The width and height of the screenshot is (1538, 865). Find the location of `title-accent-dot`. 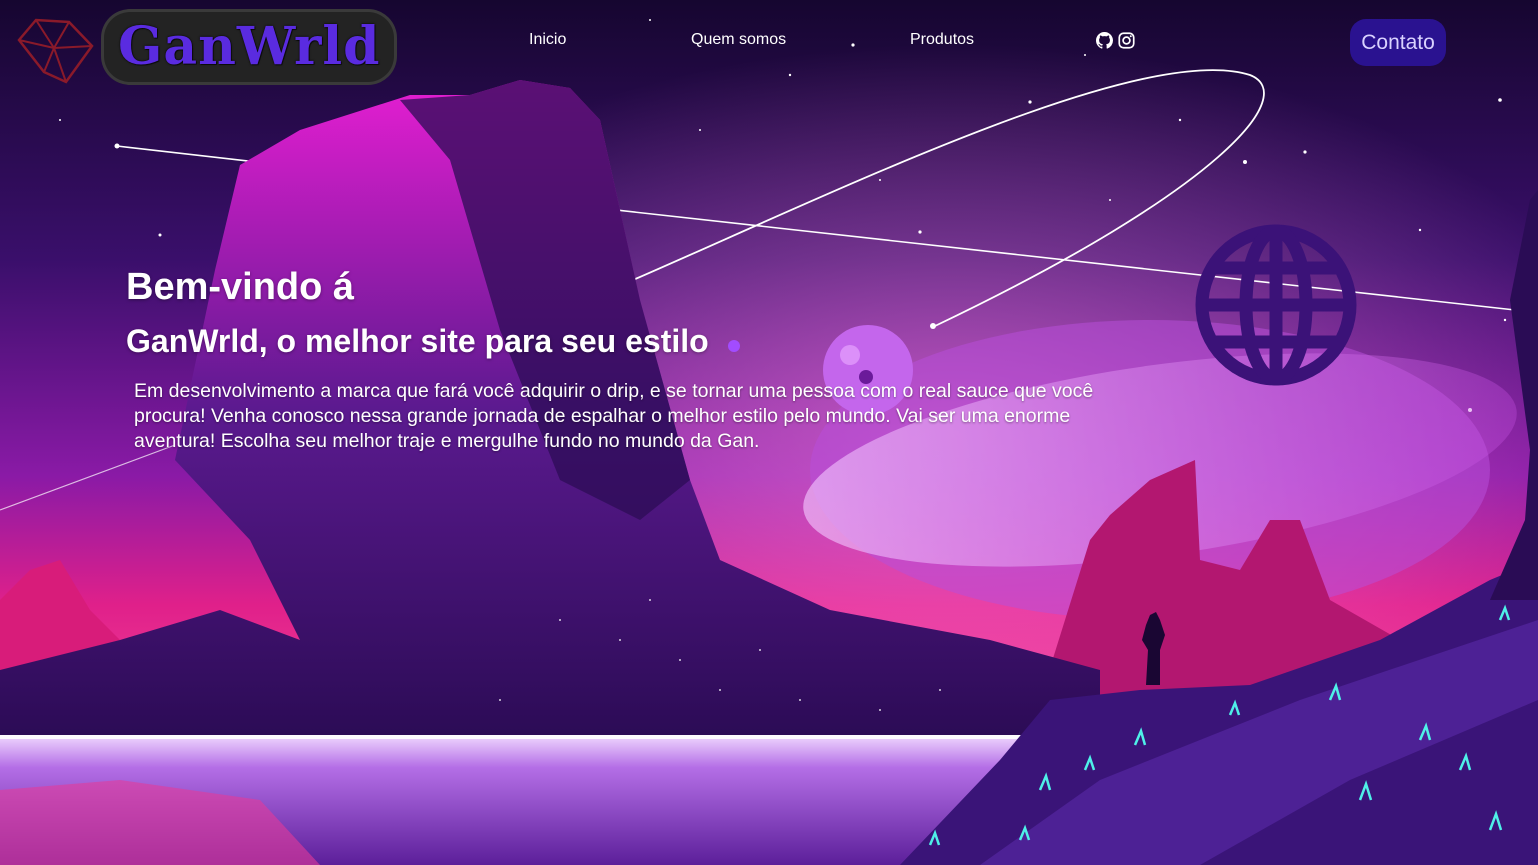

title-accent-dot is located at coordinates (734, 346).